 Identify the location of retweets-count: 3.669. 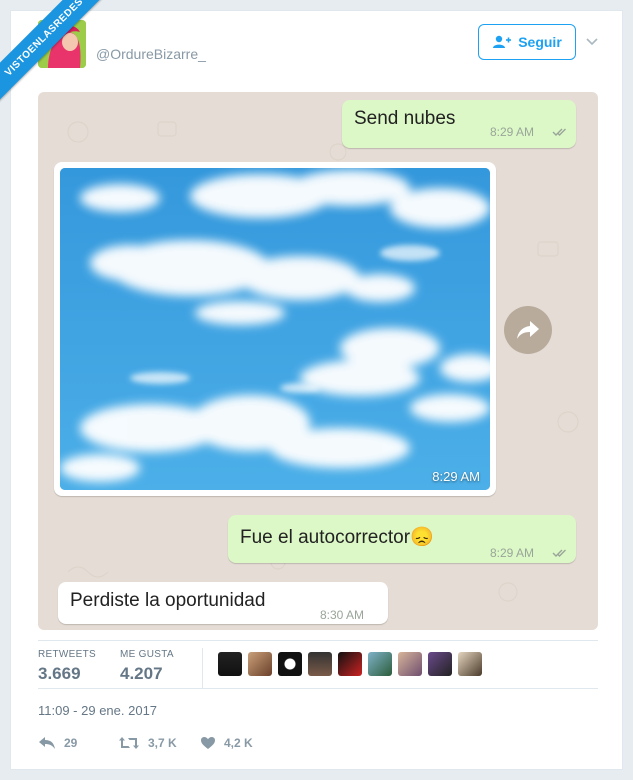
(59, 674).